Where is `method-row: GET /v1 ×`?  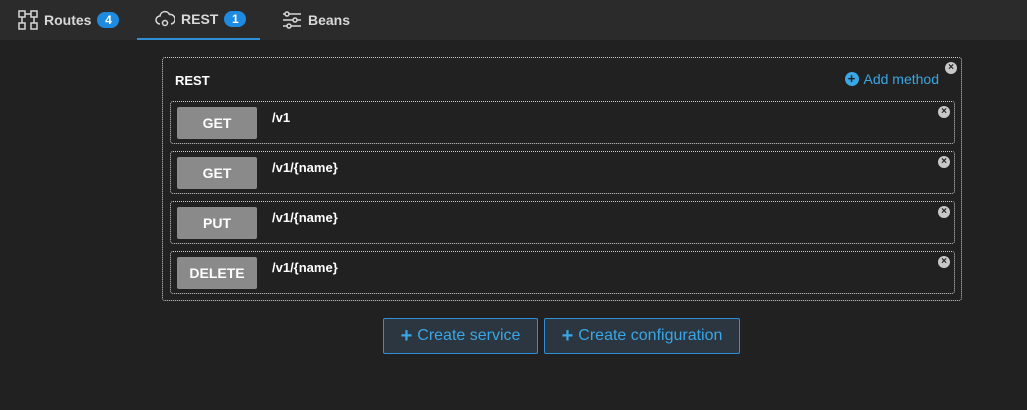 method-row: GET /v1 × is located at coordinates (562, 122).